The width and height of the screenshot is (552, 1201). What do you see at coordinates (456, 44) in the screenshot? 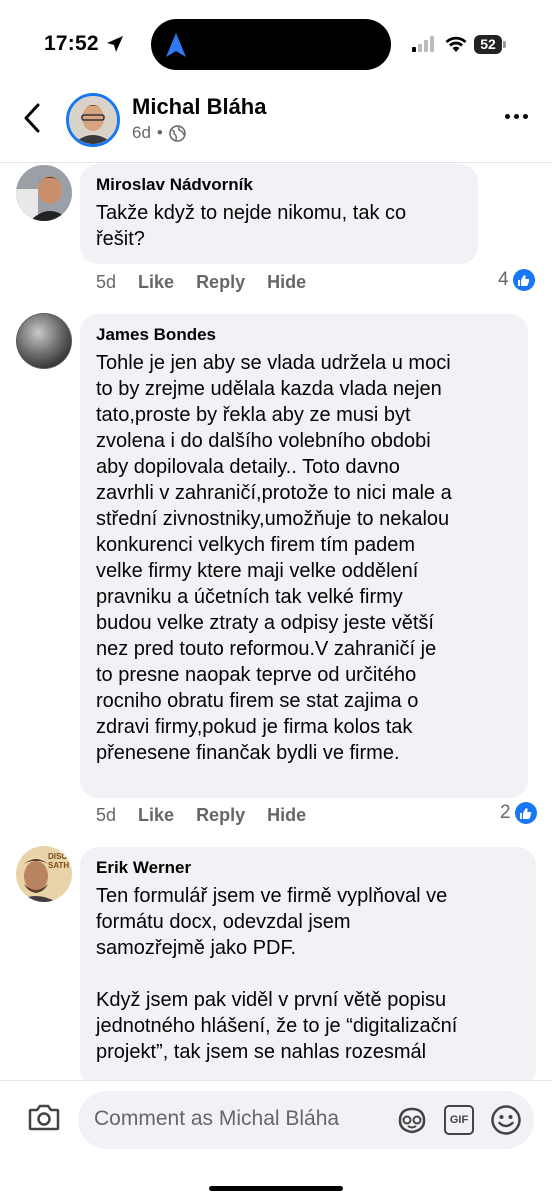
I see `wifi-icon` at bounding box center [456, 44].